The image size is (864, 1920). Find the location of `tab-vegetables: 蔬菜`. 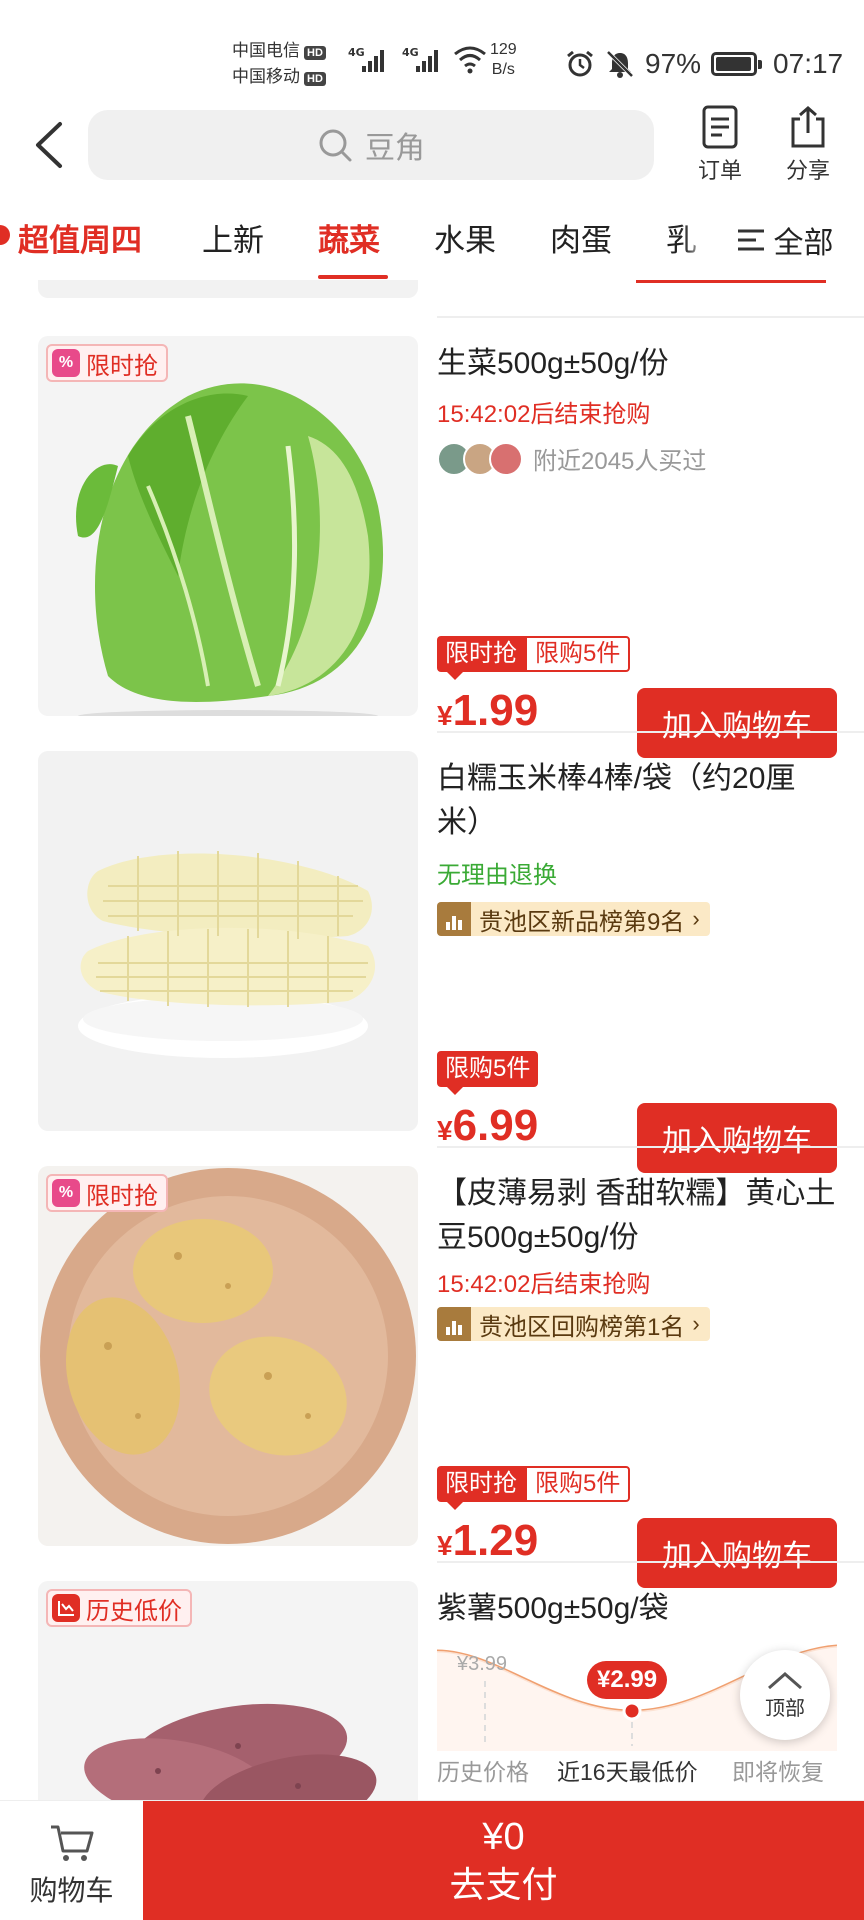

tab-vegetables: 蔬菜 is located at coordinates (349, 237).